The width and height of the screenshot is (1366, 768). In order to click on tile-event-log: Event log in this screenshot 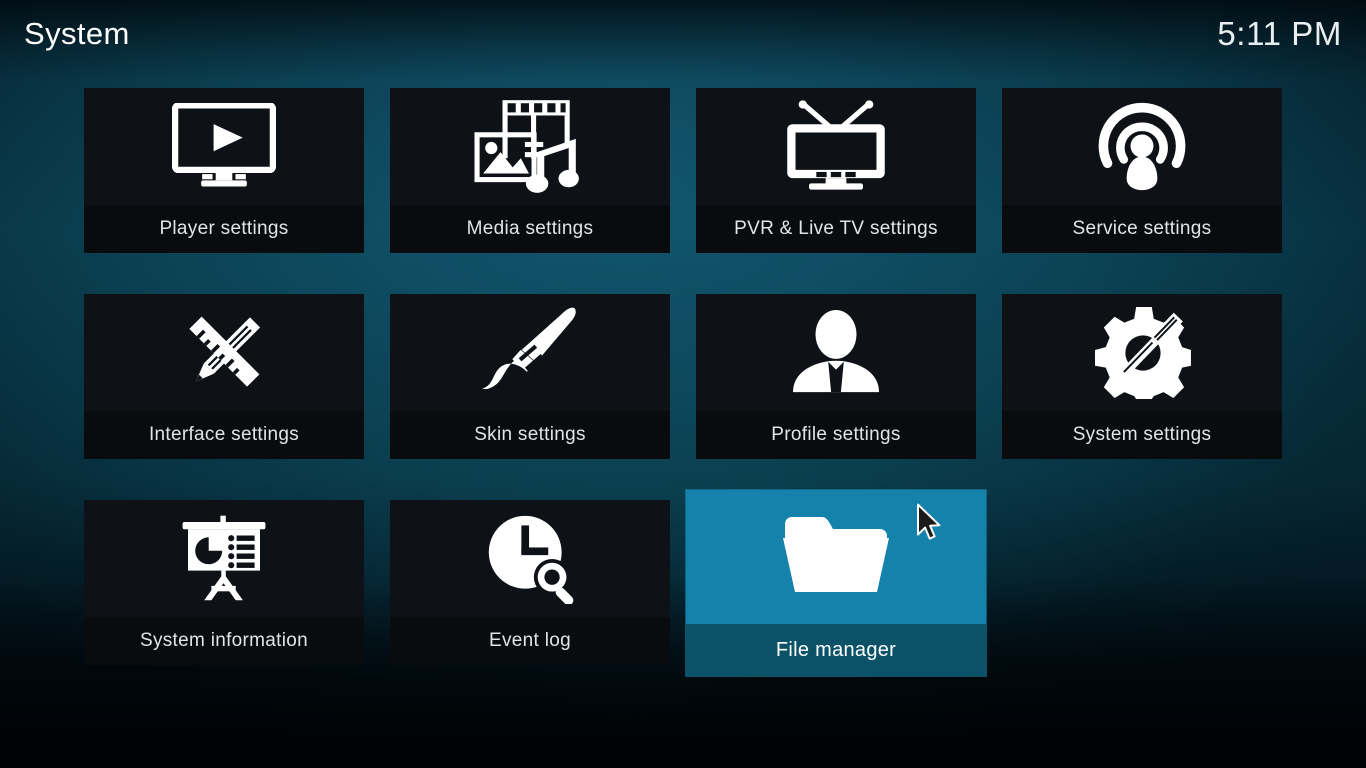, I will do `click(530, 582)`.